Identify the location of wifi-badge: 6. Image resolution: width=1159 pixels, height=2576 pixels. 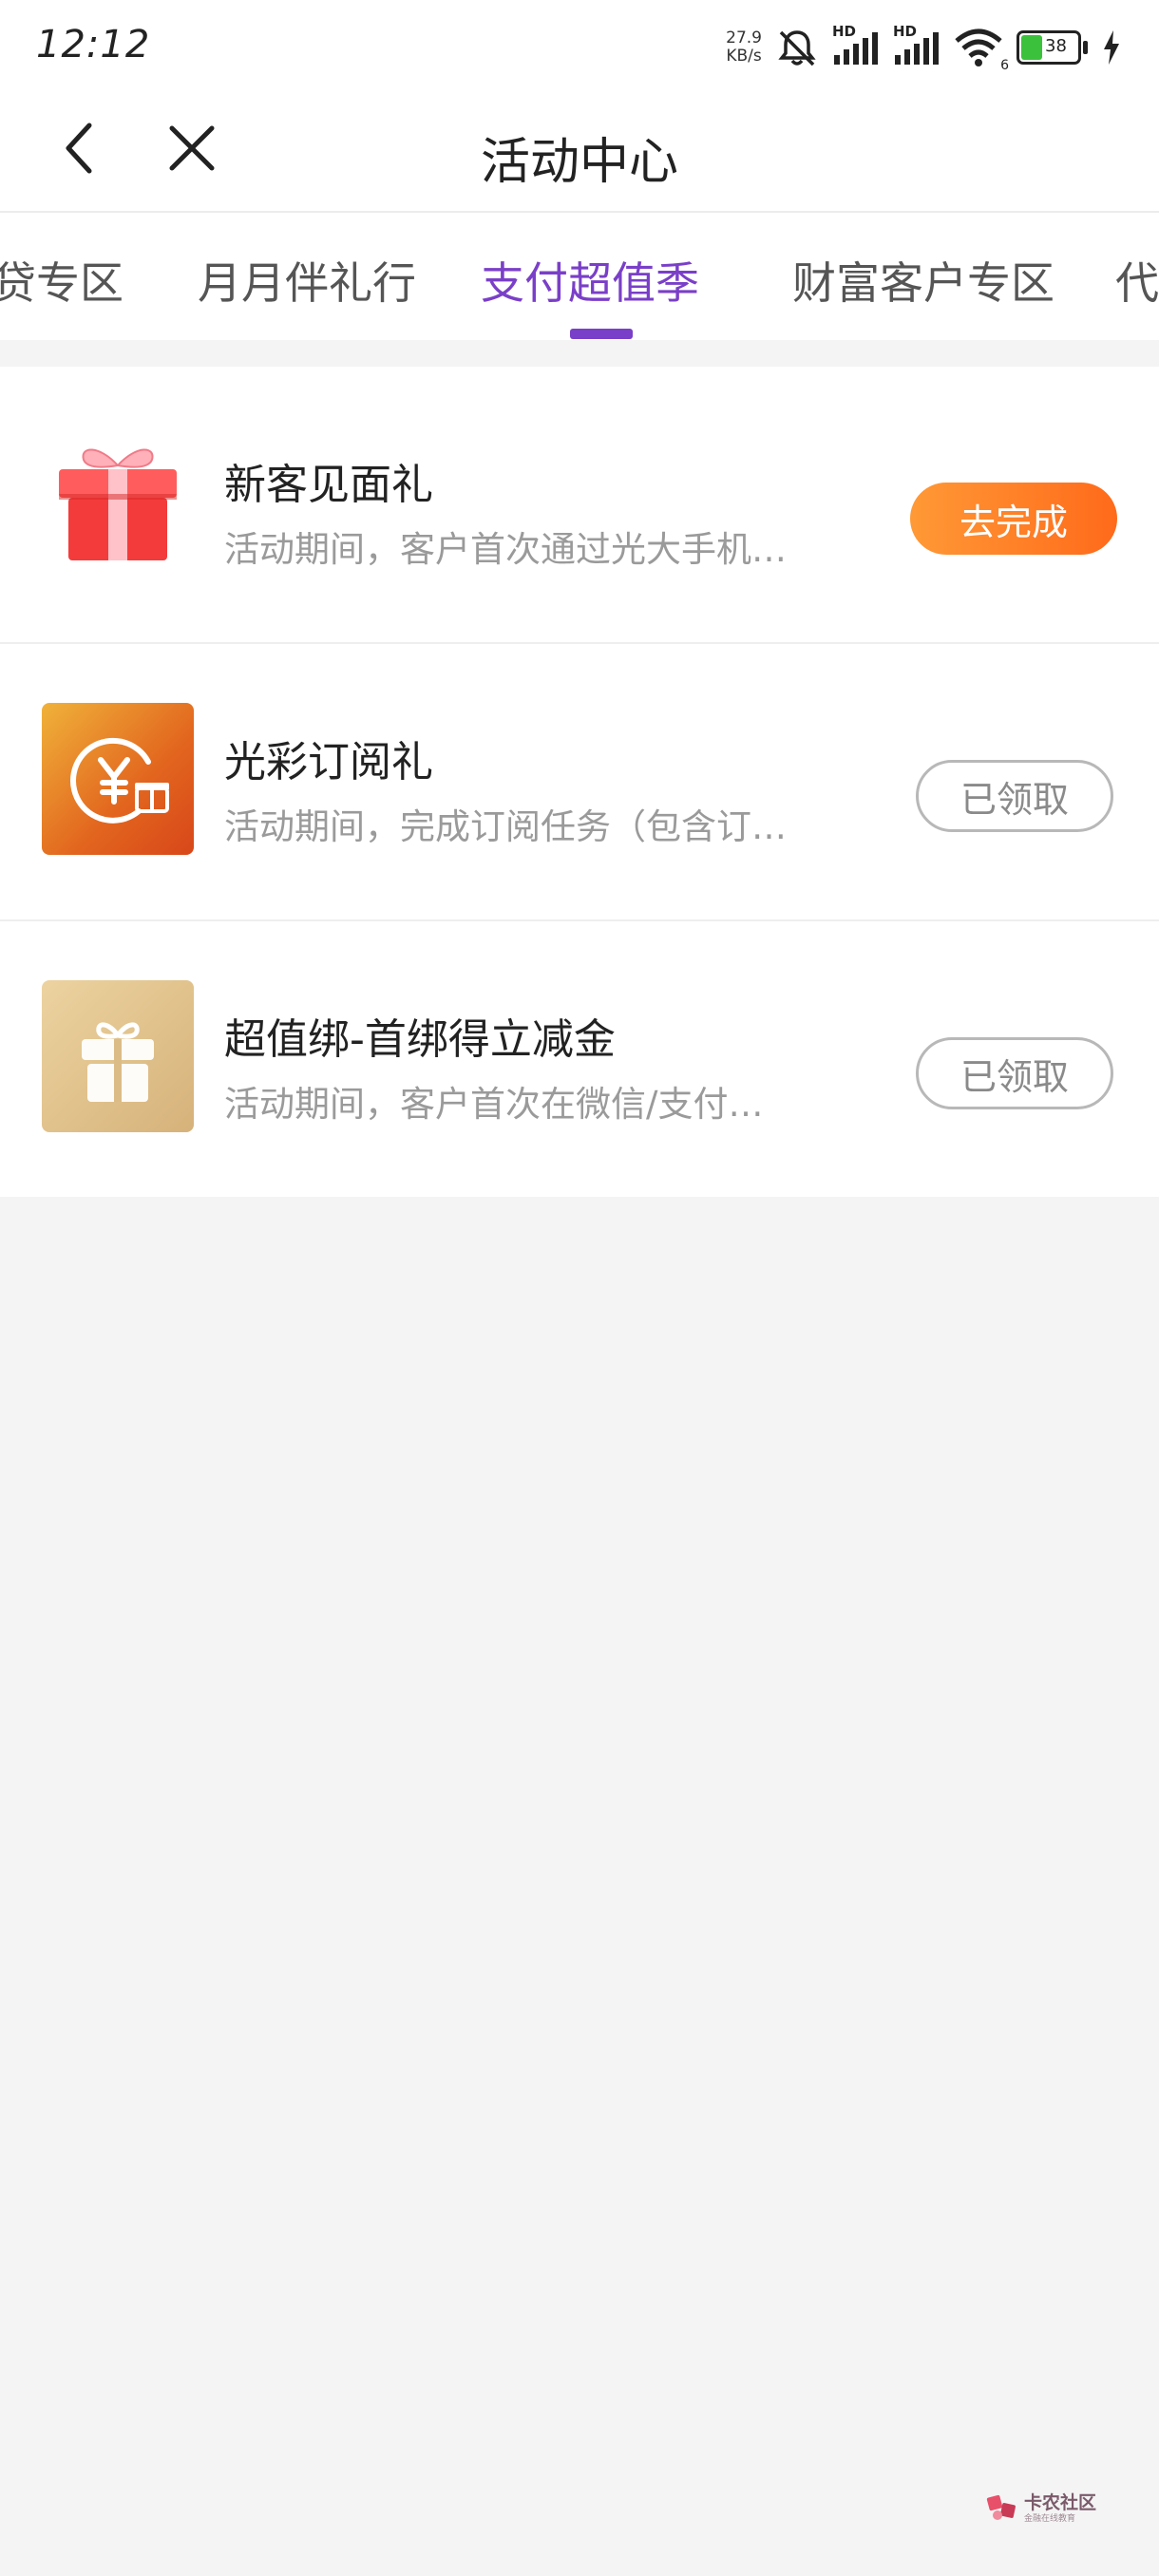
(1004, 65).